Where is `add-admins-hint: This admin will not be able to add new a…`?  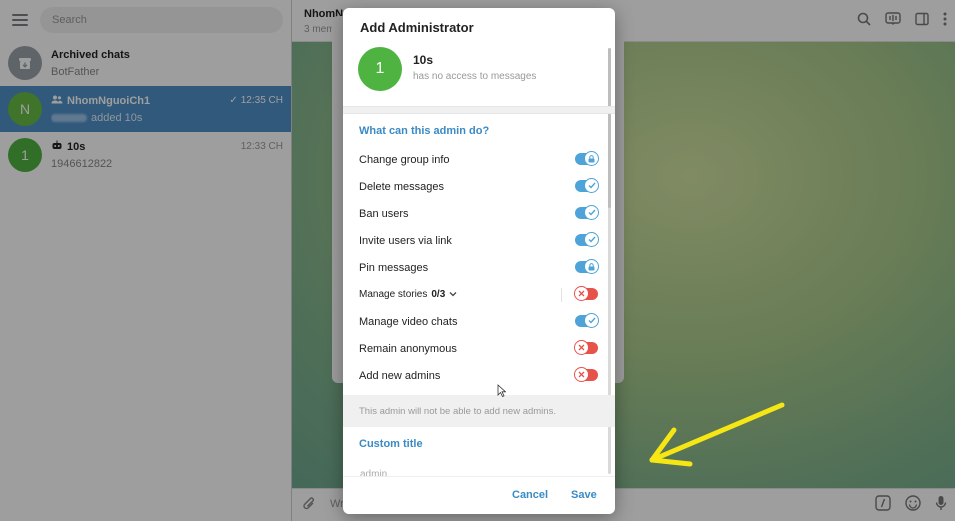
add-admins-hint: This admin will not be able to add new a… is located at coordinates (479, 411).